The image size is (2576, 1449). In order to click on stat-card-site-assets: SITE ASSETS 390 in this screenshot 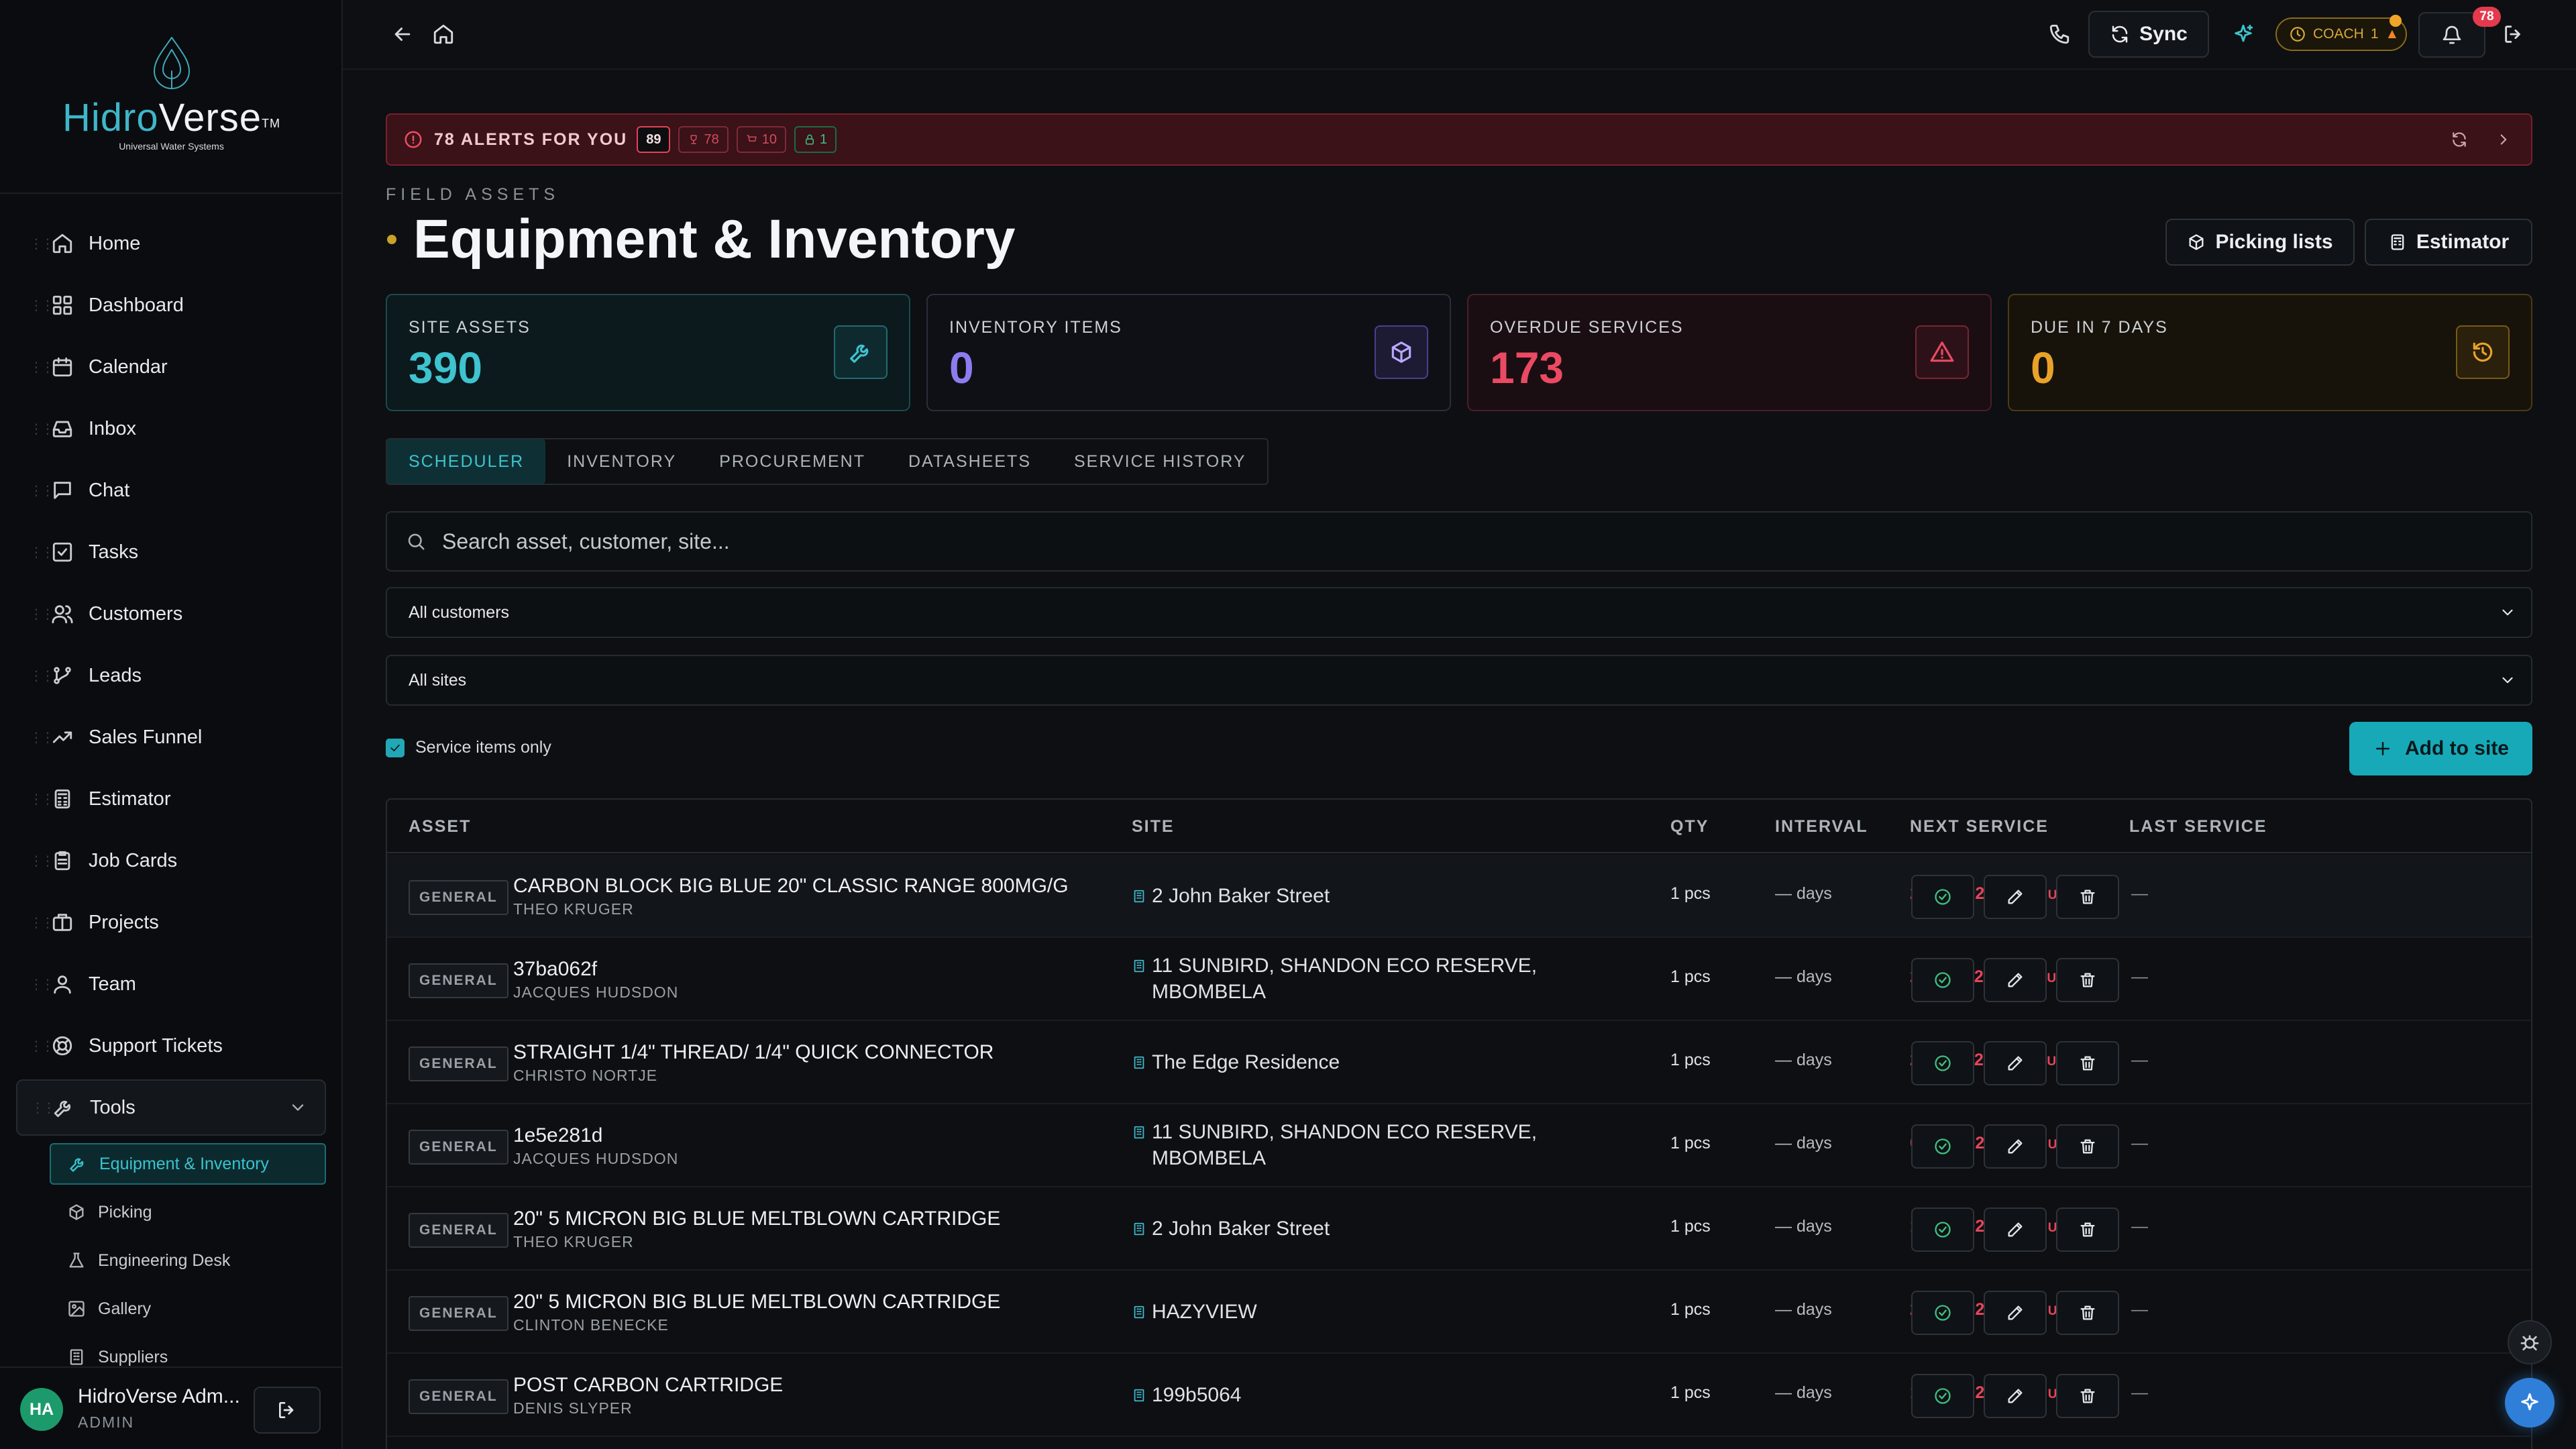, I will do `click(648, 352)`.